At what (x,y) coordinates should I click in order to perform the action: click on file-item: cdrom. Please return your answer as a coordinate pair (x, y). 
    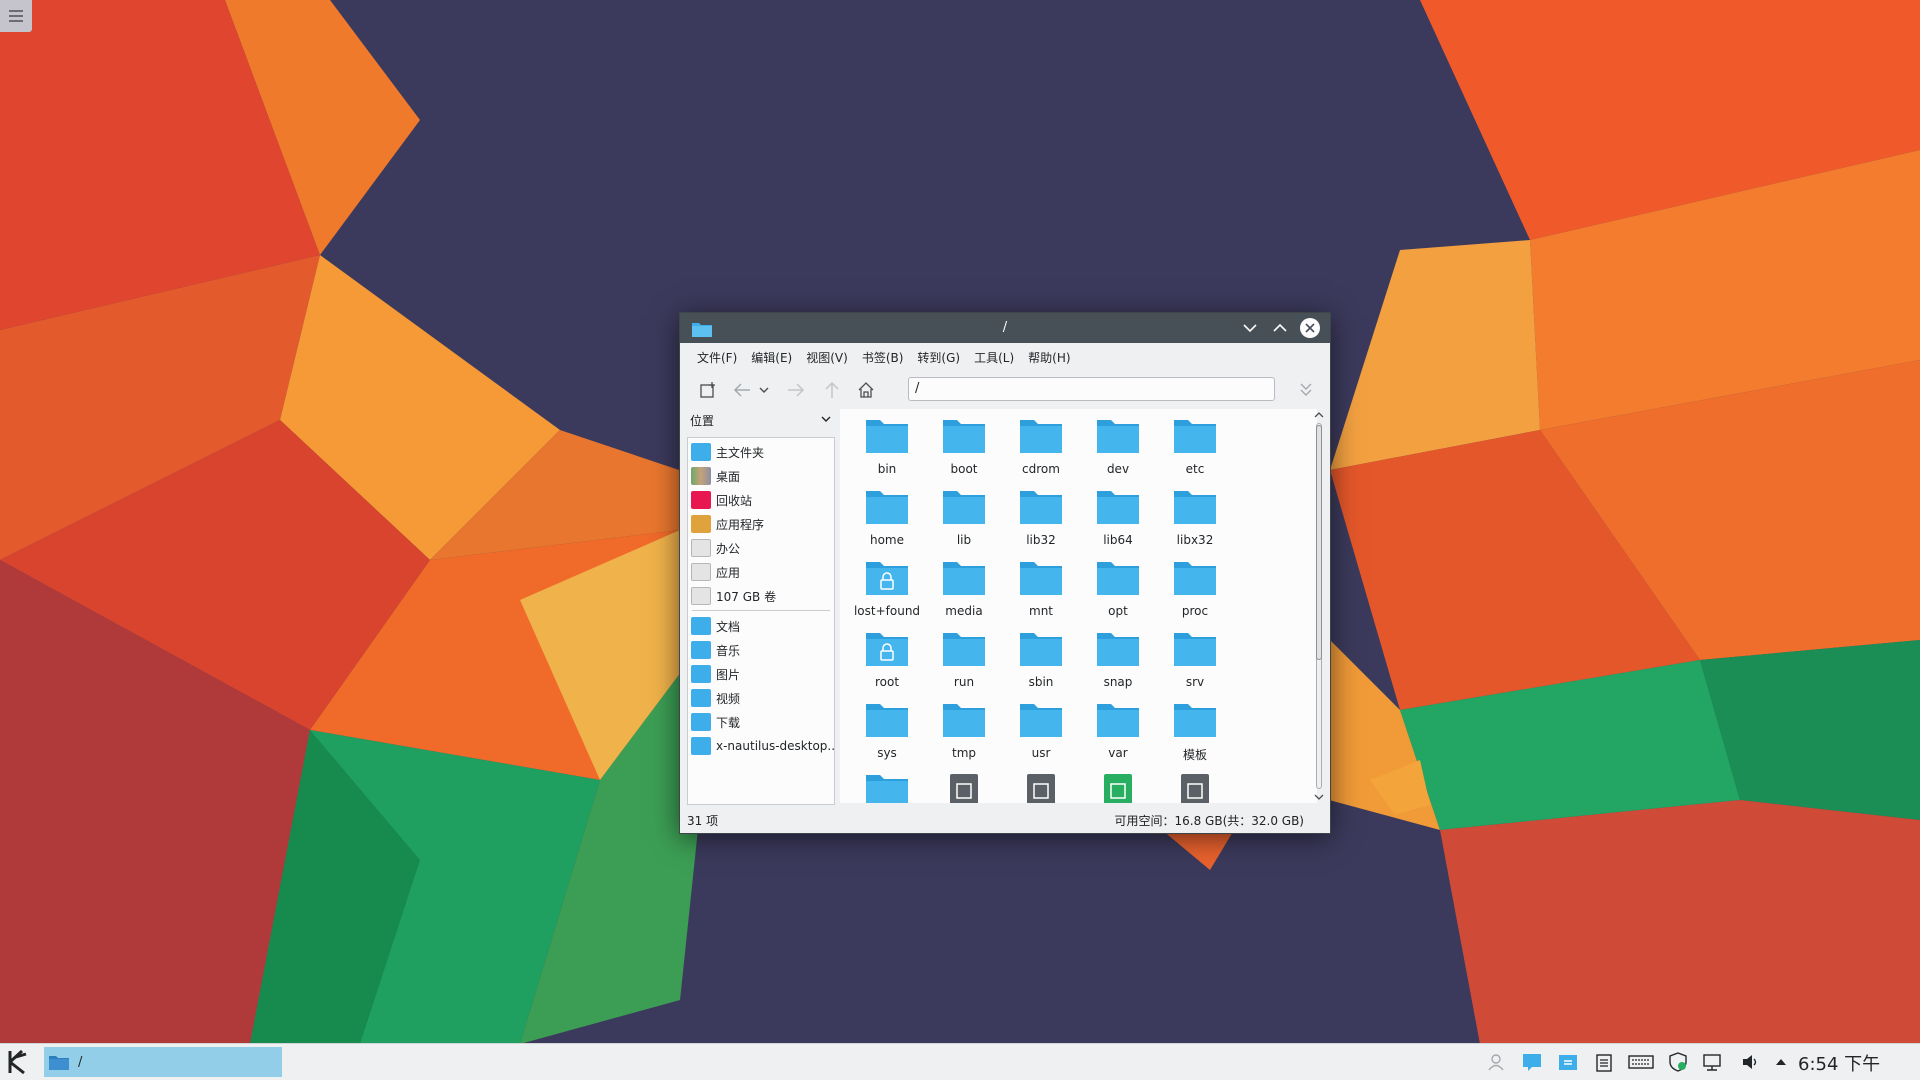
    Looking at the image, I should click on (1041, 445).